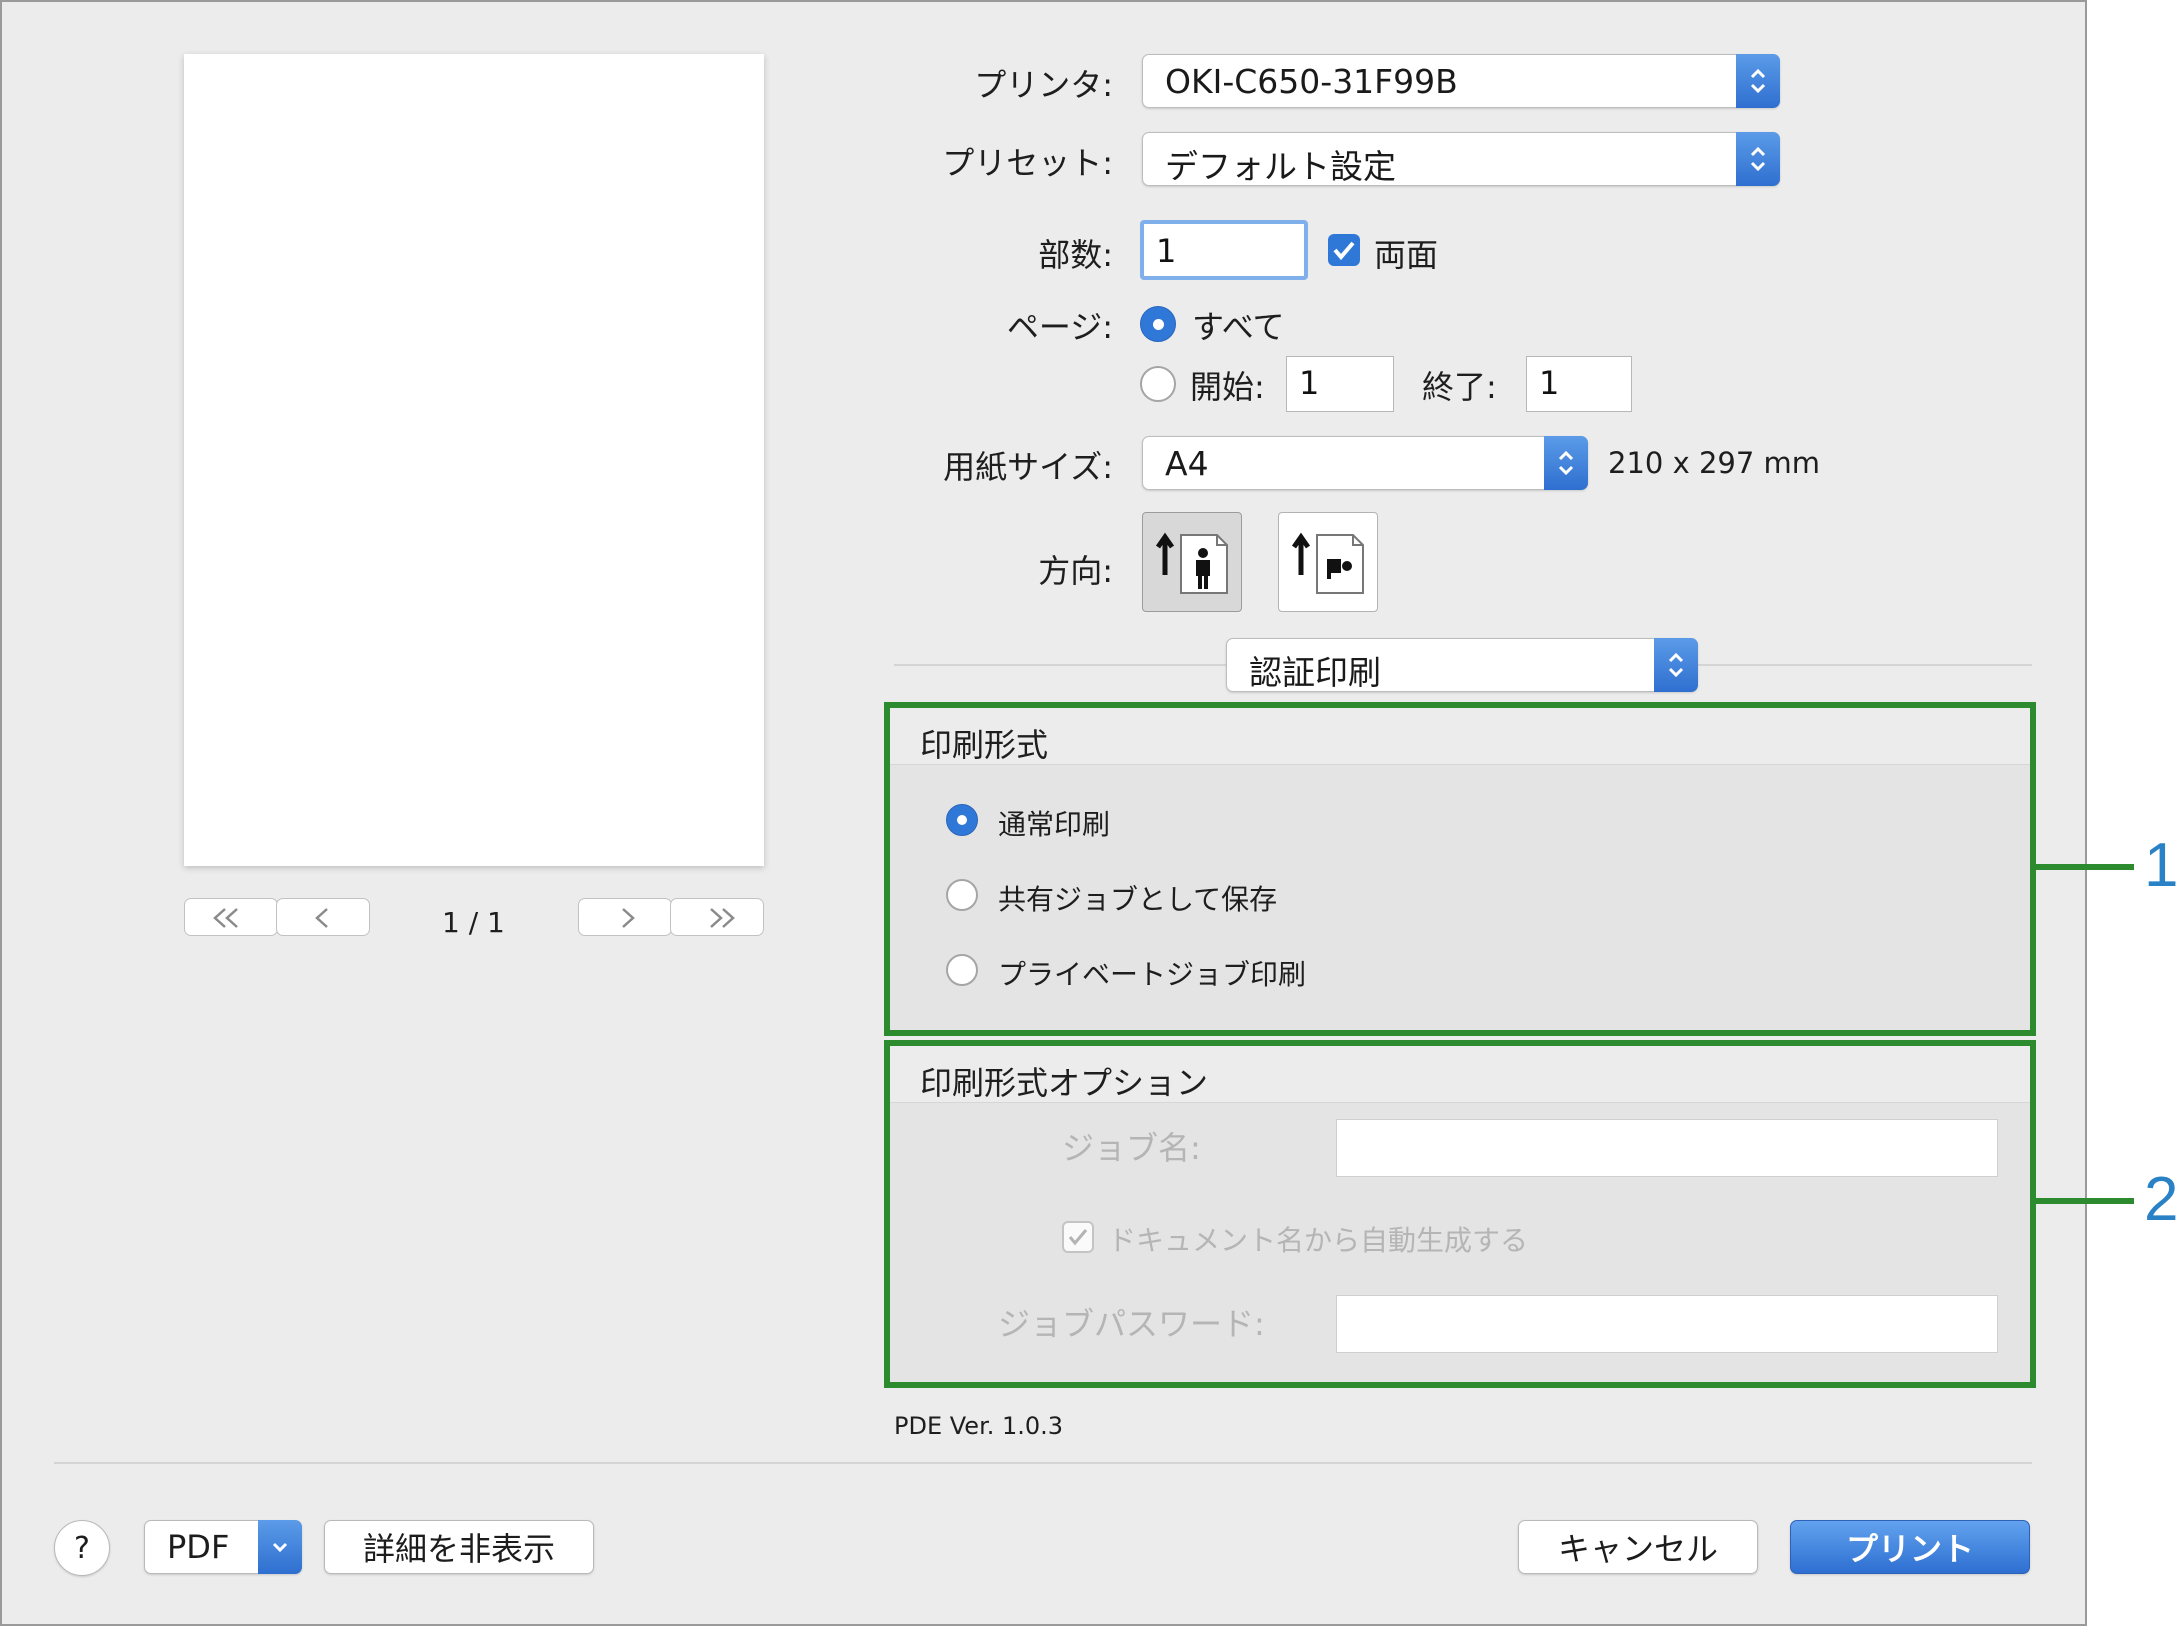  What do you see at coordinates (962, 895) in the screenshot?
I see `shared-job-radio` at bounding box center [962, 895].